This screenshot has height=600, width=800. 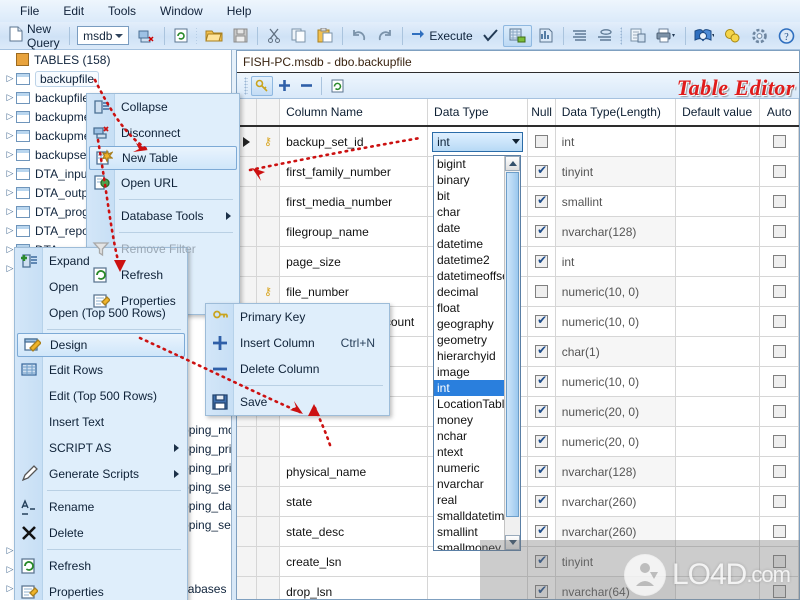 What do you see at coordinates (101, 507) in the screenshot?
I see `menu-item-rename: Rename` at bounding box center [101, 507].